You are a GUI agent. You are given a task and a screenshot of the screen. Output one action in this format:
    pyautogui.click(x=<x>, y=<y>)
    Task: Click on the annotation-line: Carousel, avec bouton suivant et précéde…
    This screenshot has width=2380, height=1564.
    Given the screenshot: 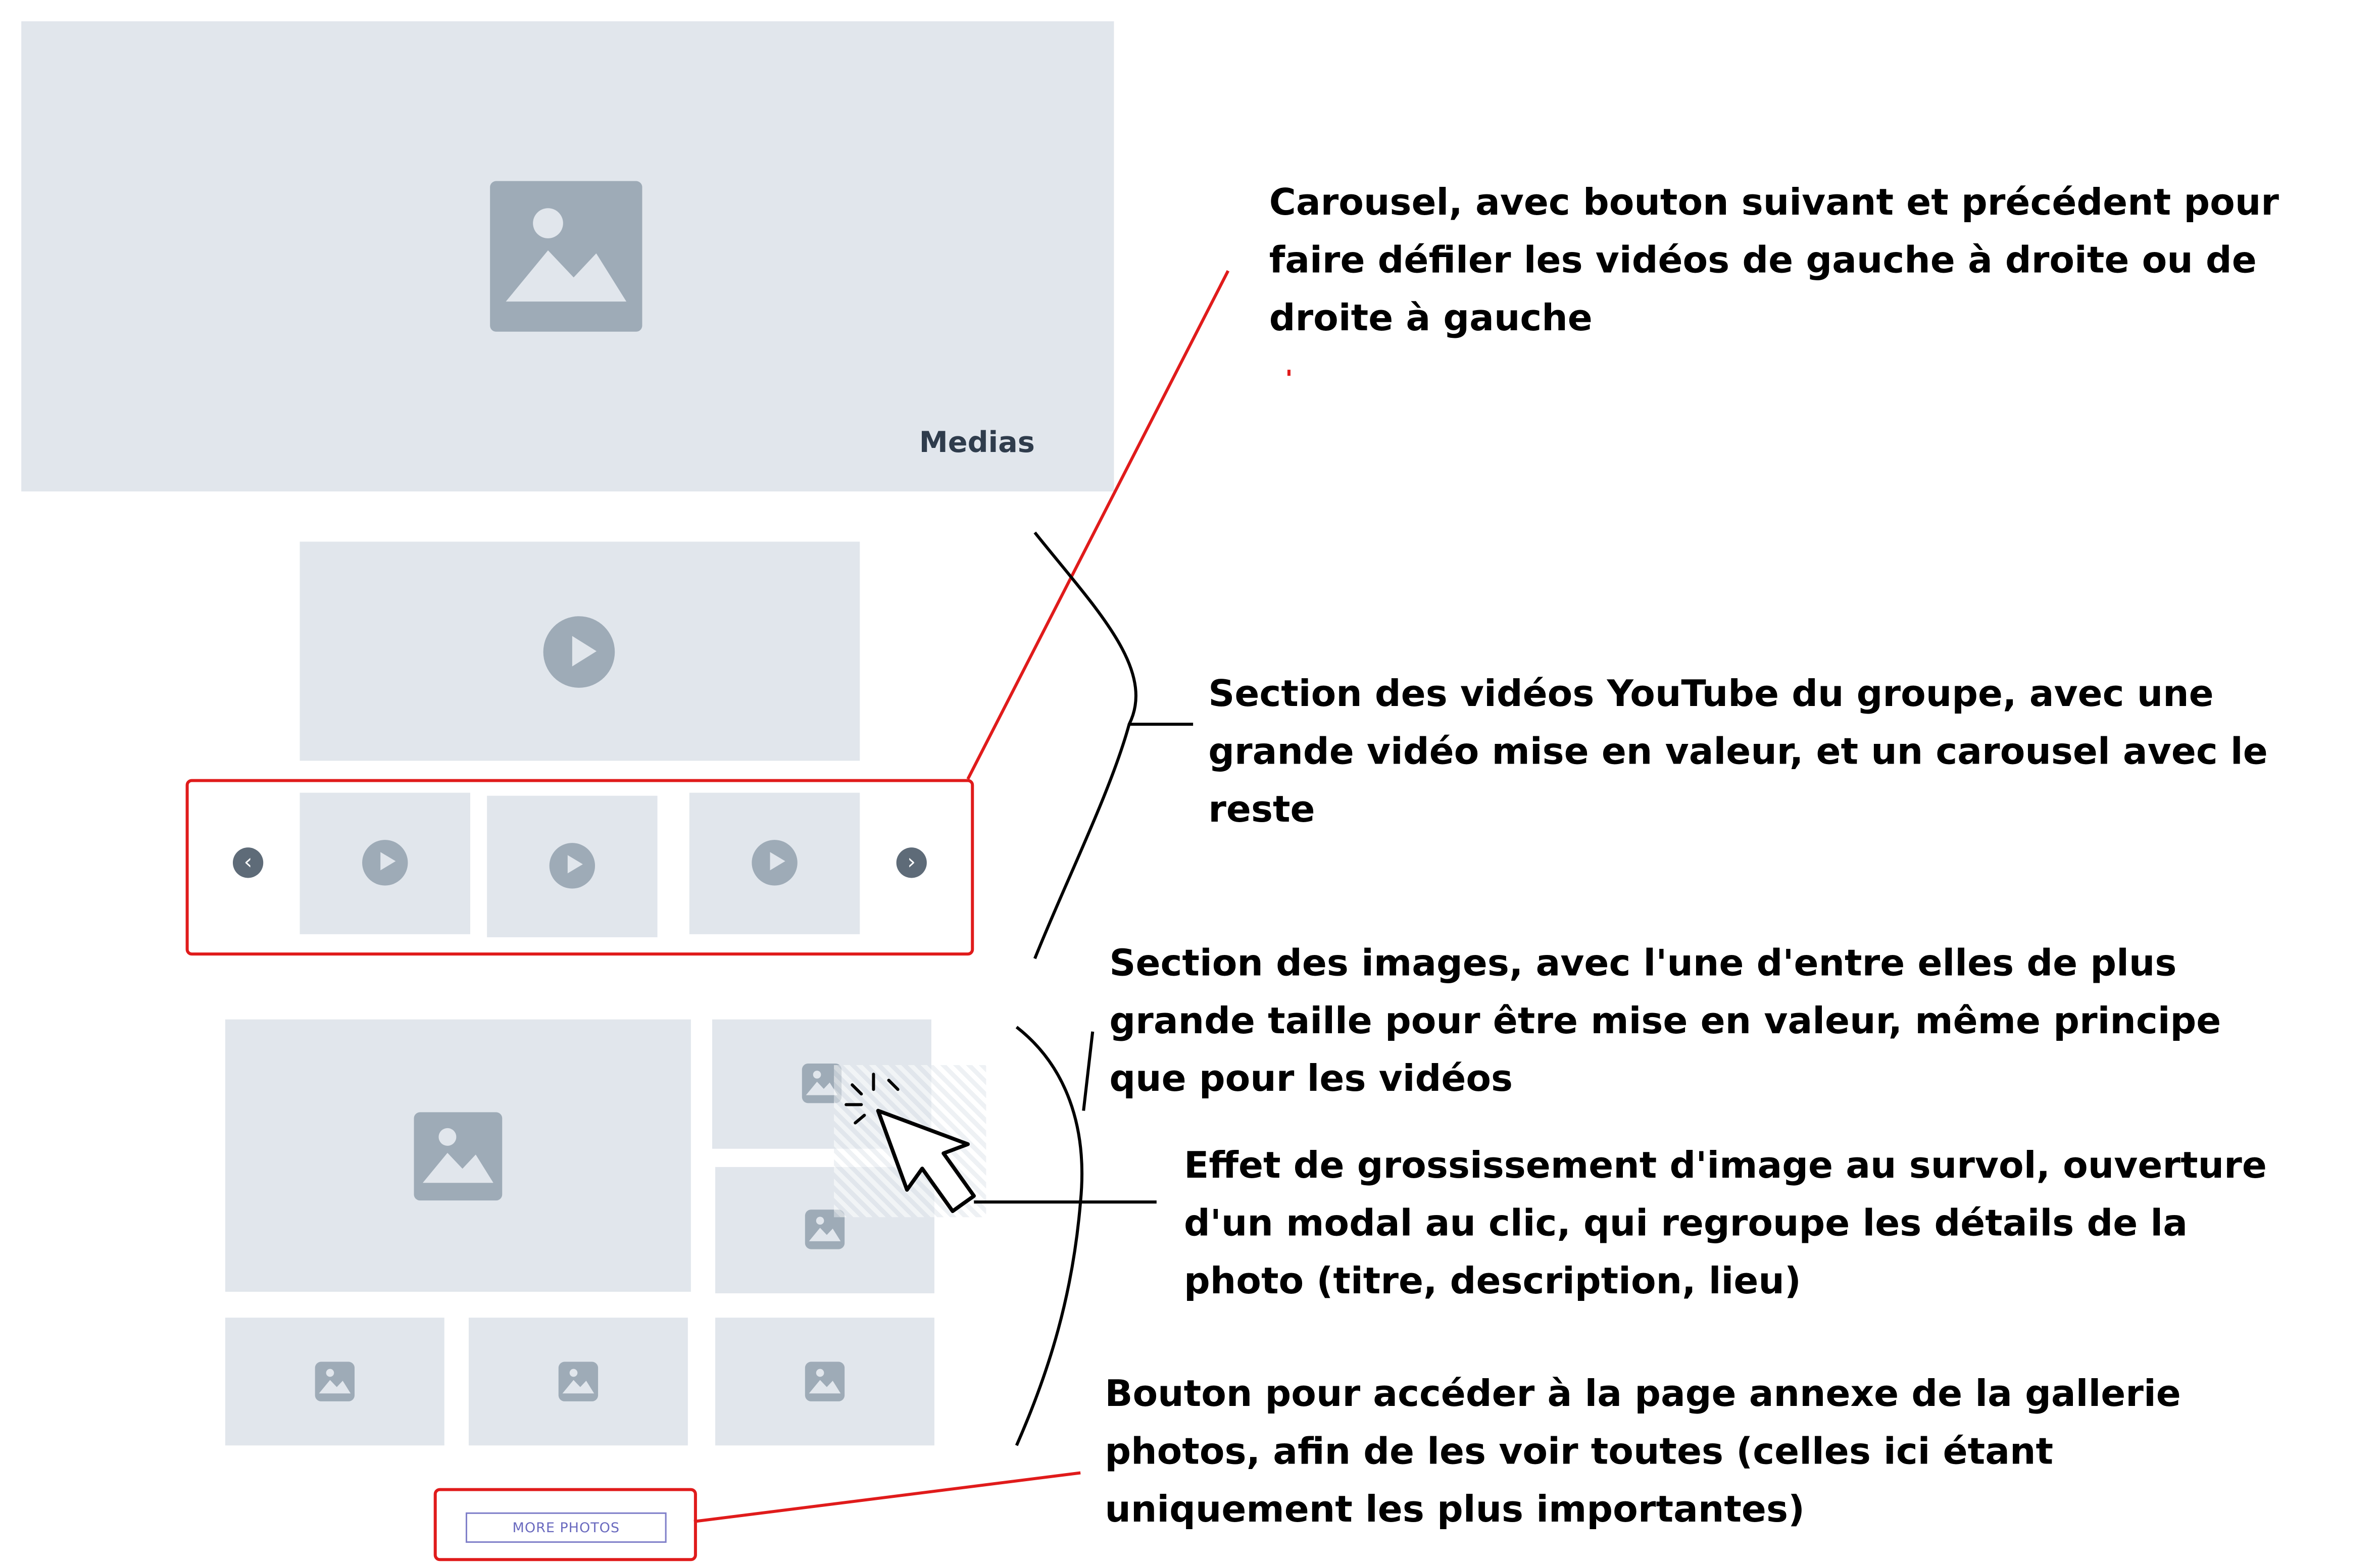 What is the action you would take?
    pyautogui.click(x=1774, y=202)
    